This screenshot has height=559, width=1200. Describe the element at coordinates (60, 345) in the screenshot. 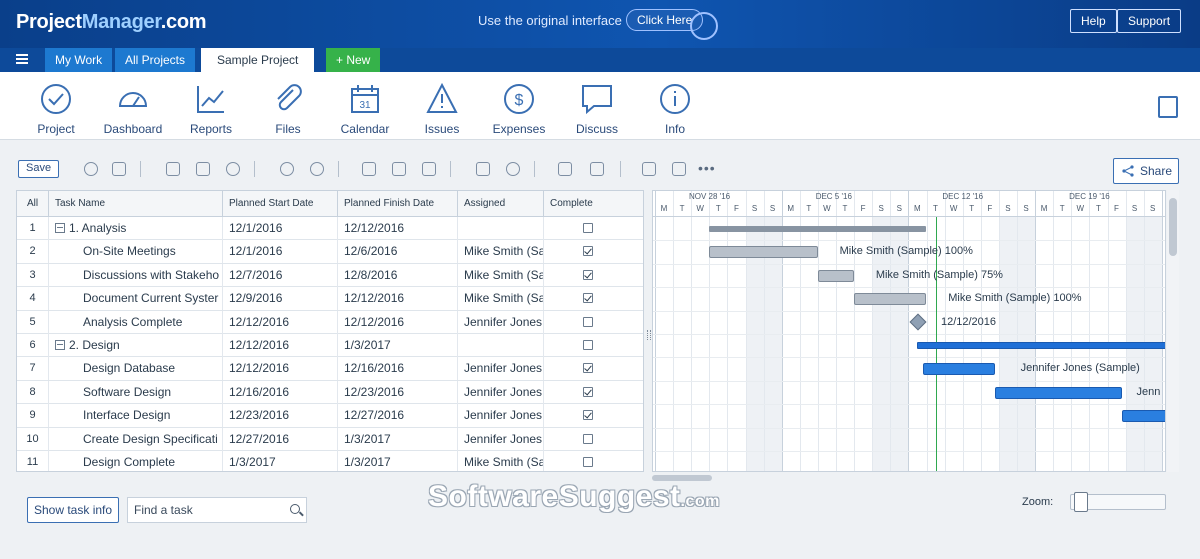

I see `collapse-icon` at that location.